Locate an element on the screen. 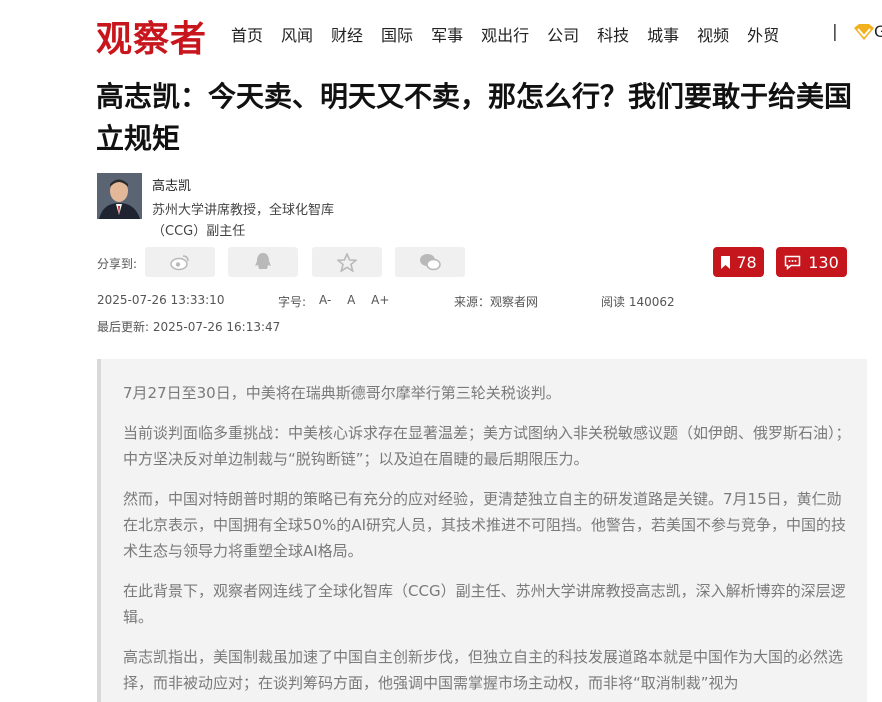 The width and height of the screenshot is (882, 702). read-count: 阅读 140062 is located at coordinates (638, 302).